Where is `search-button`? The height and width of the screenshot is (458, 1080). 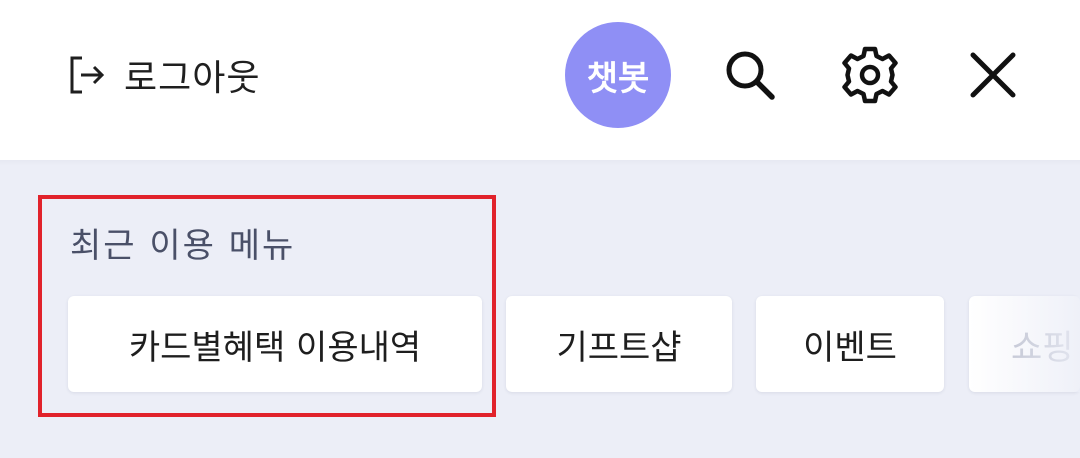
search-button is located at coordinates (750, 75).